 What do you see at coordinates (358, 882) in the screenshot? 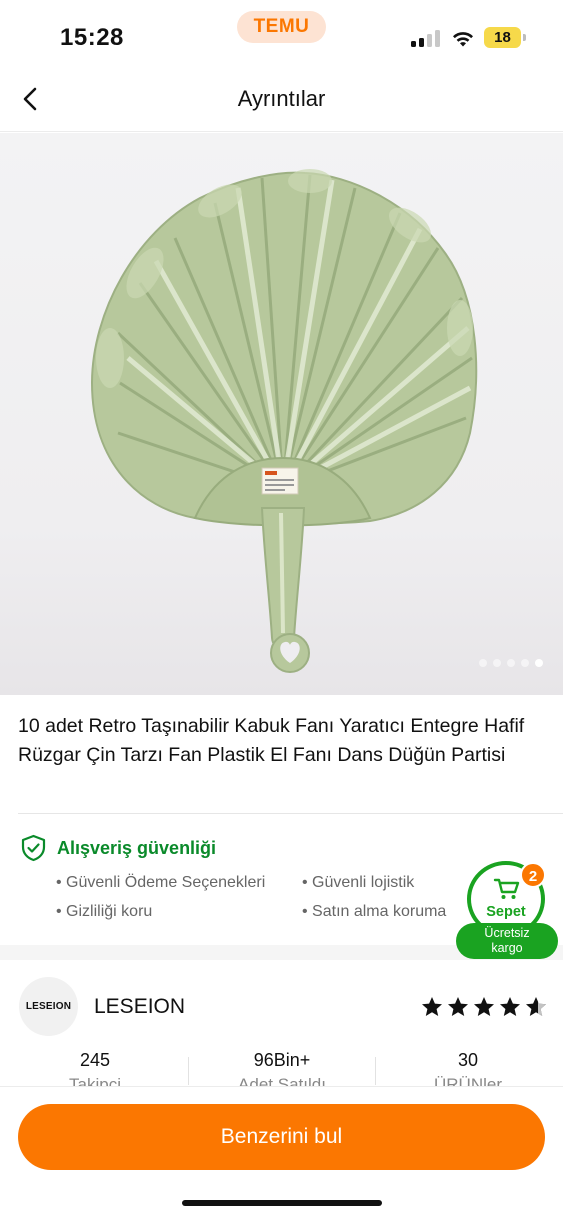
I see `security-item: • Güvenli lojistik` at bounding box center [358, 882].